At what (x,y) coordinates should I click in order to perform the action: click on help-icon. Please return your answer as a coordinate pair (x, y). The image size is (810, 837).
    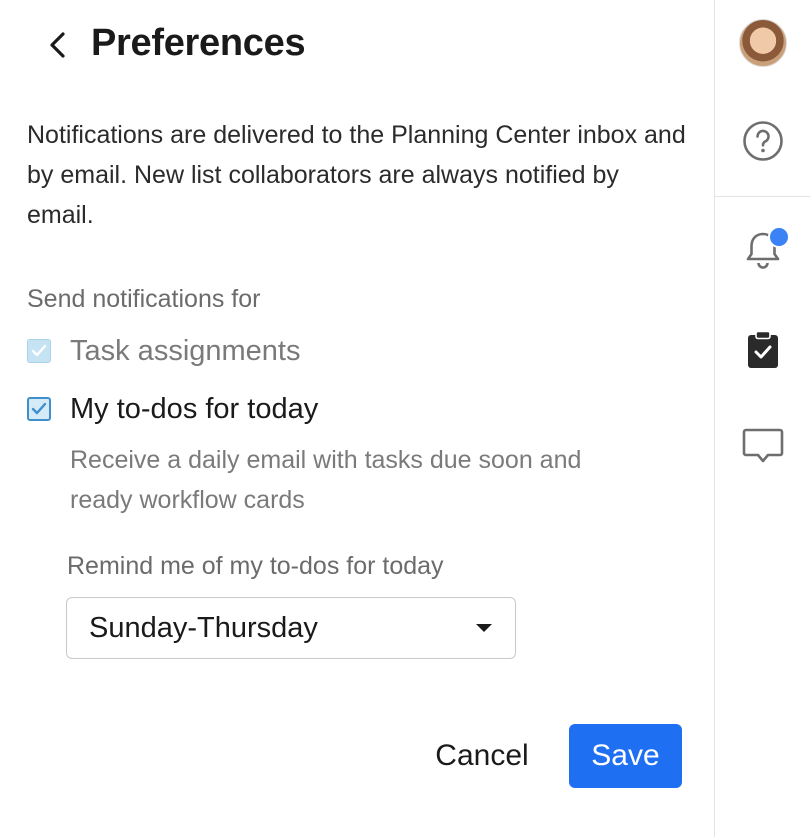
    Looking at the image, I should click on (763, 143).